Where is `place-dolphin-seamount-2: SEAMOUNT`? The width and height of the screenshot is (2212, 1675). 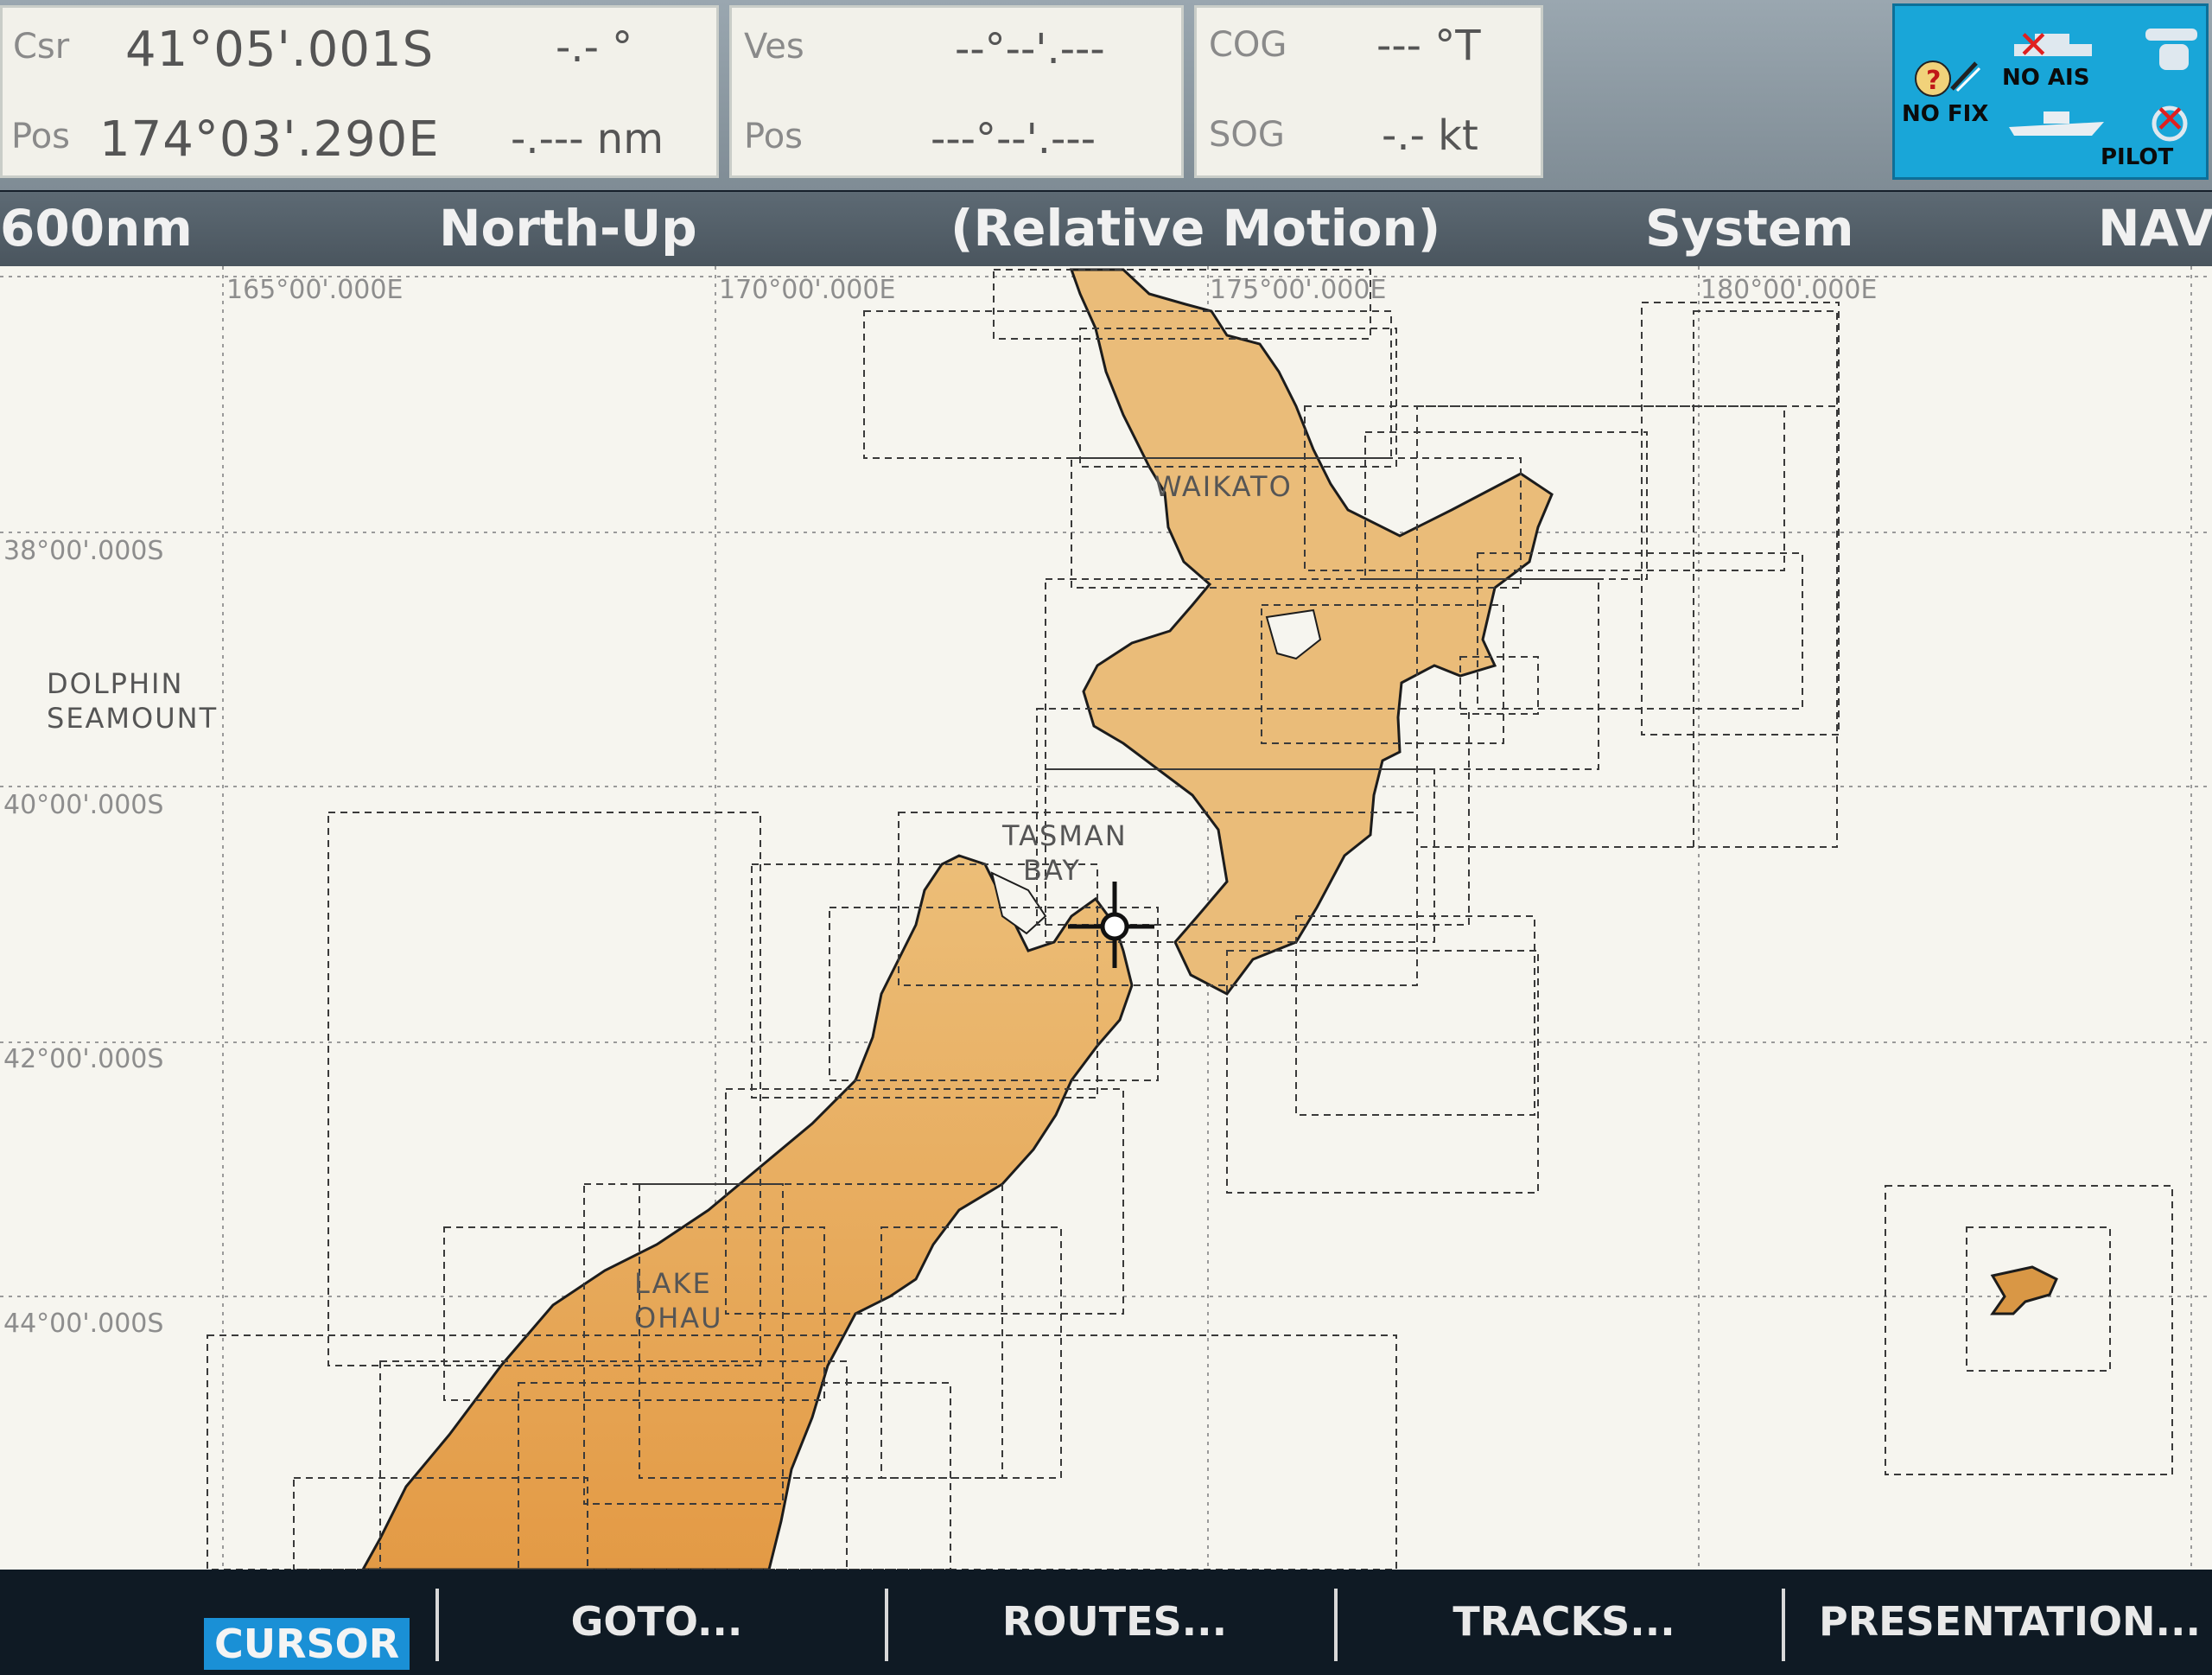
place-dolphin-seamount-2: SEAMOUNT is located at coordinates (133, 718).